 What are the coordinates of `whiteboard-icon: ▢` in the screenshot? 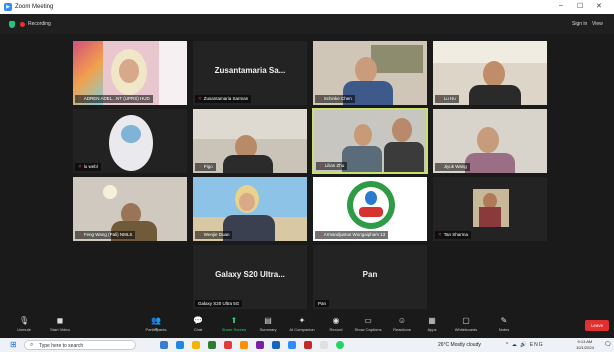 It's located at (466, 320).